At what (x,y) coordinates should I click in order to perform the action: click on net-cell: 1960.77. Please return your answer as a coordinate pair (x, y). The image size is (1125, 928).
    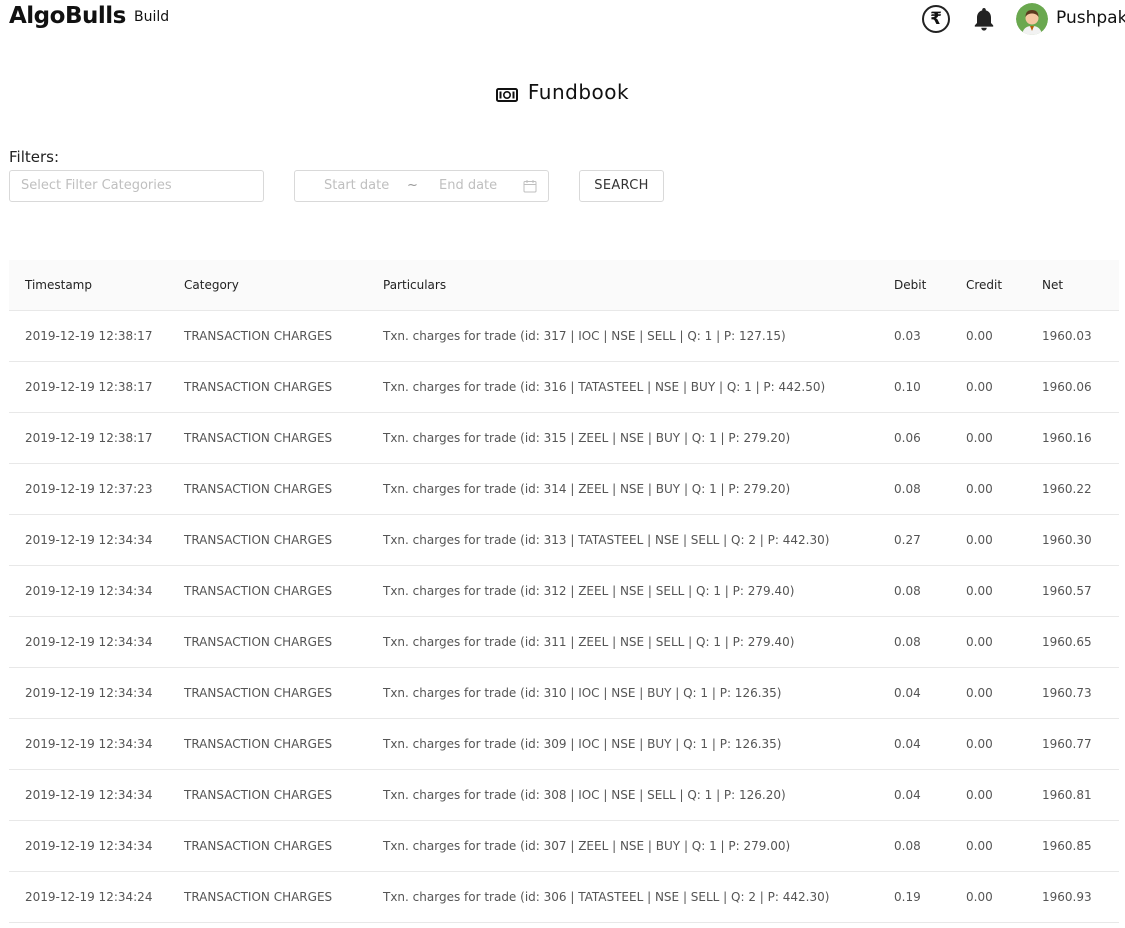
    Looking at the image, I should click on (1072, 744).